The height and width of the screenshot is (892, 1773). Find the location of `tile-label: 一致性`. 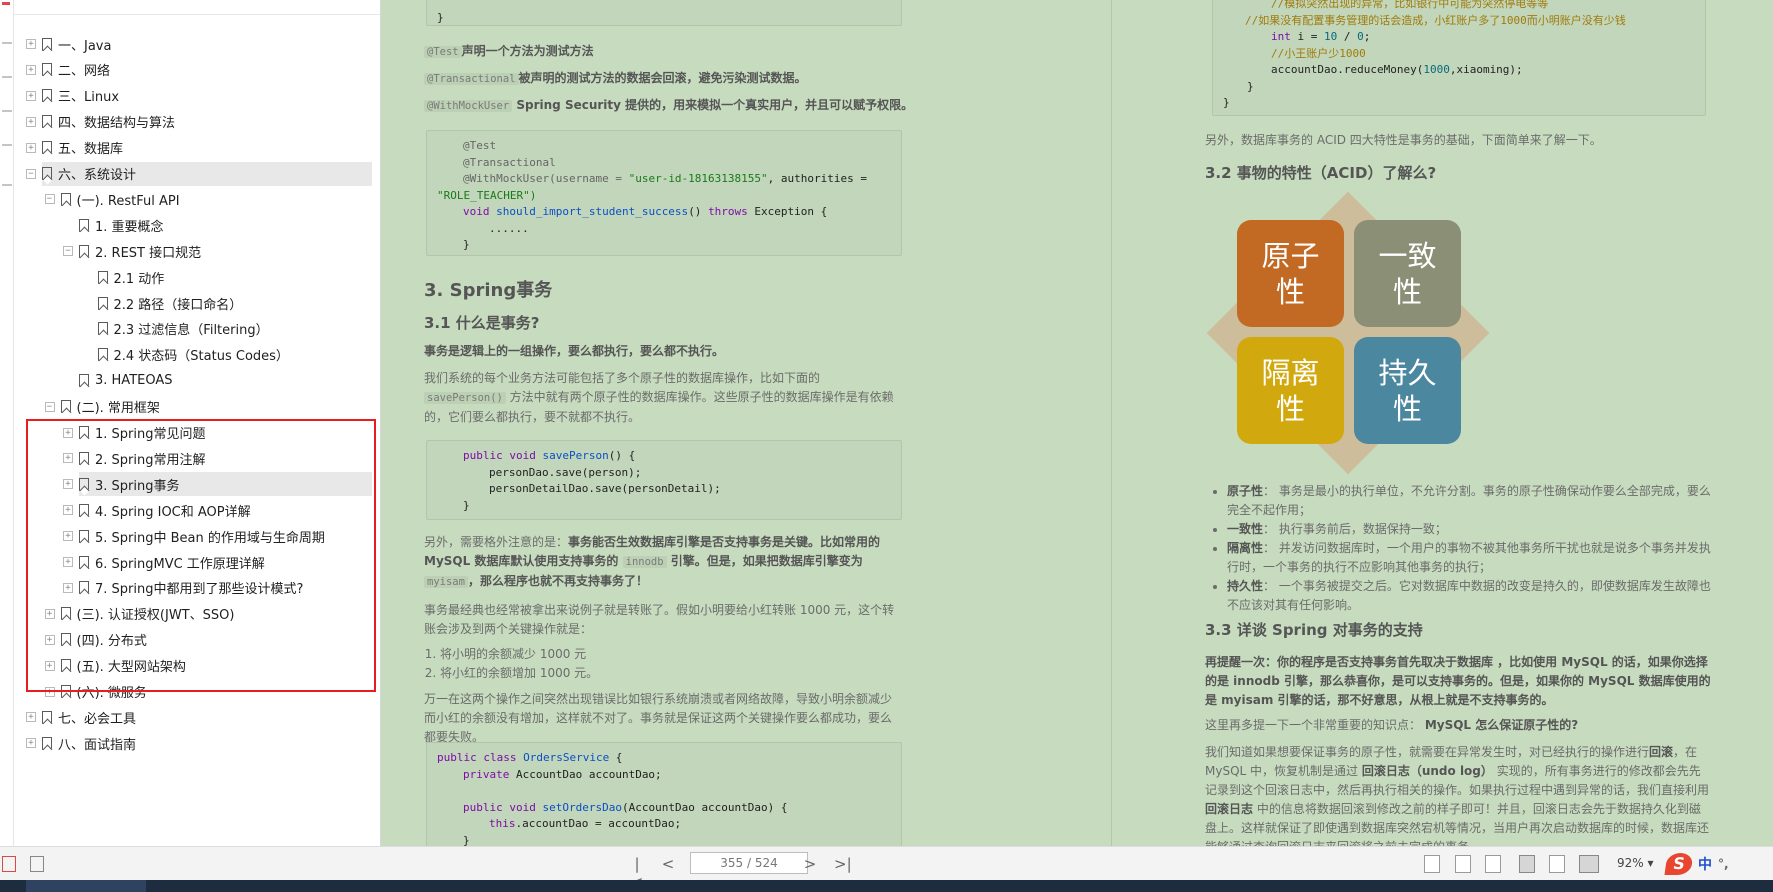

tile-label: 一致性 is located at coordinates (1407, 273).